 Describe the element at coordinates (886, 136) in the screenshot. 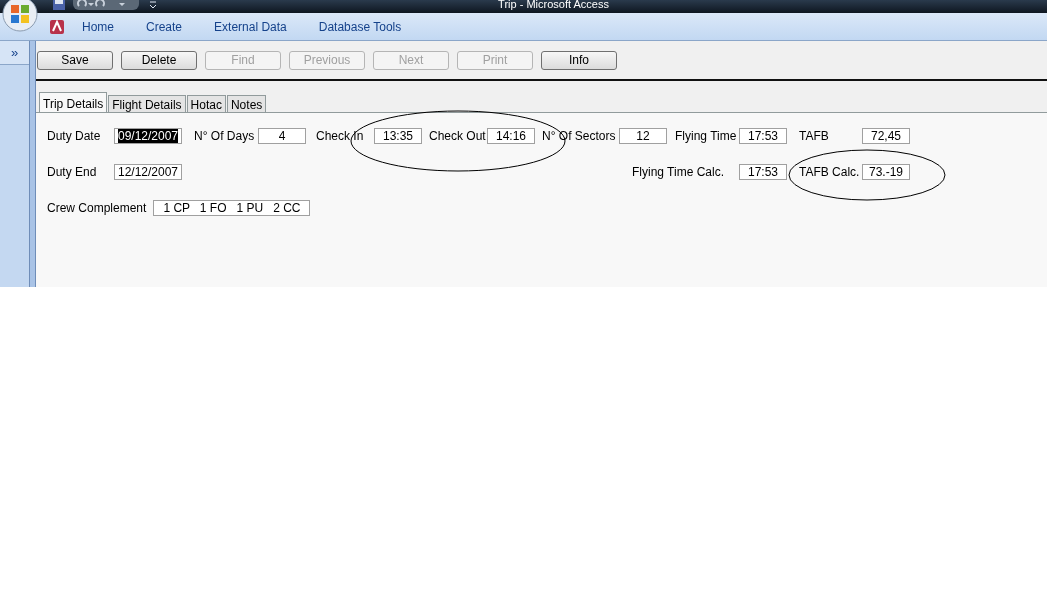

I see `input-field: 72,45` at that location.